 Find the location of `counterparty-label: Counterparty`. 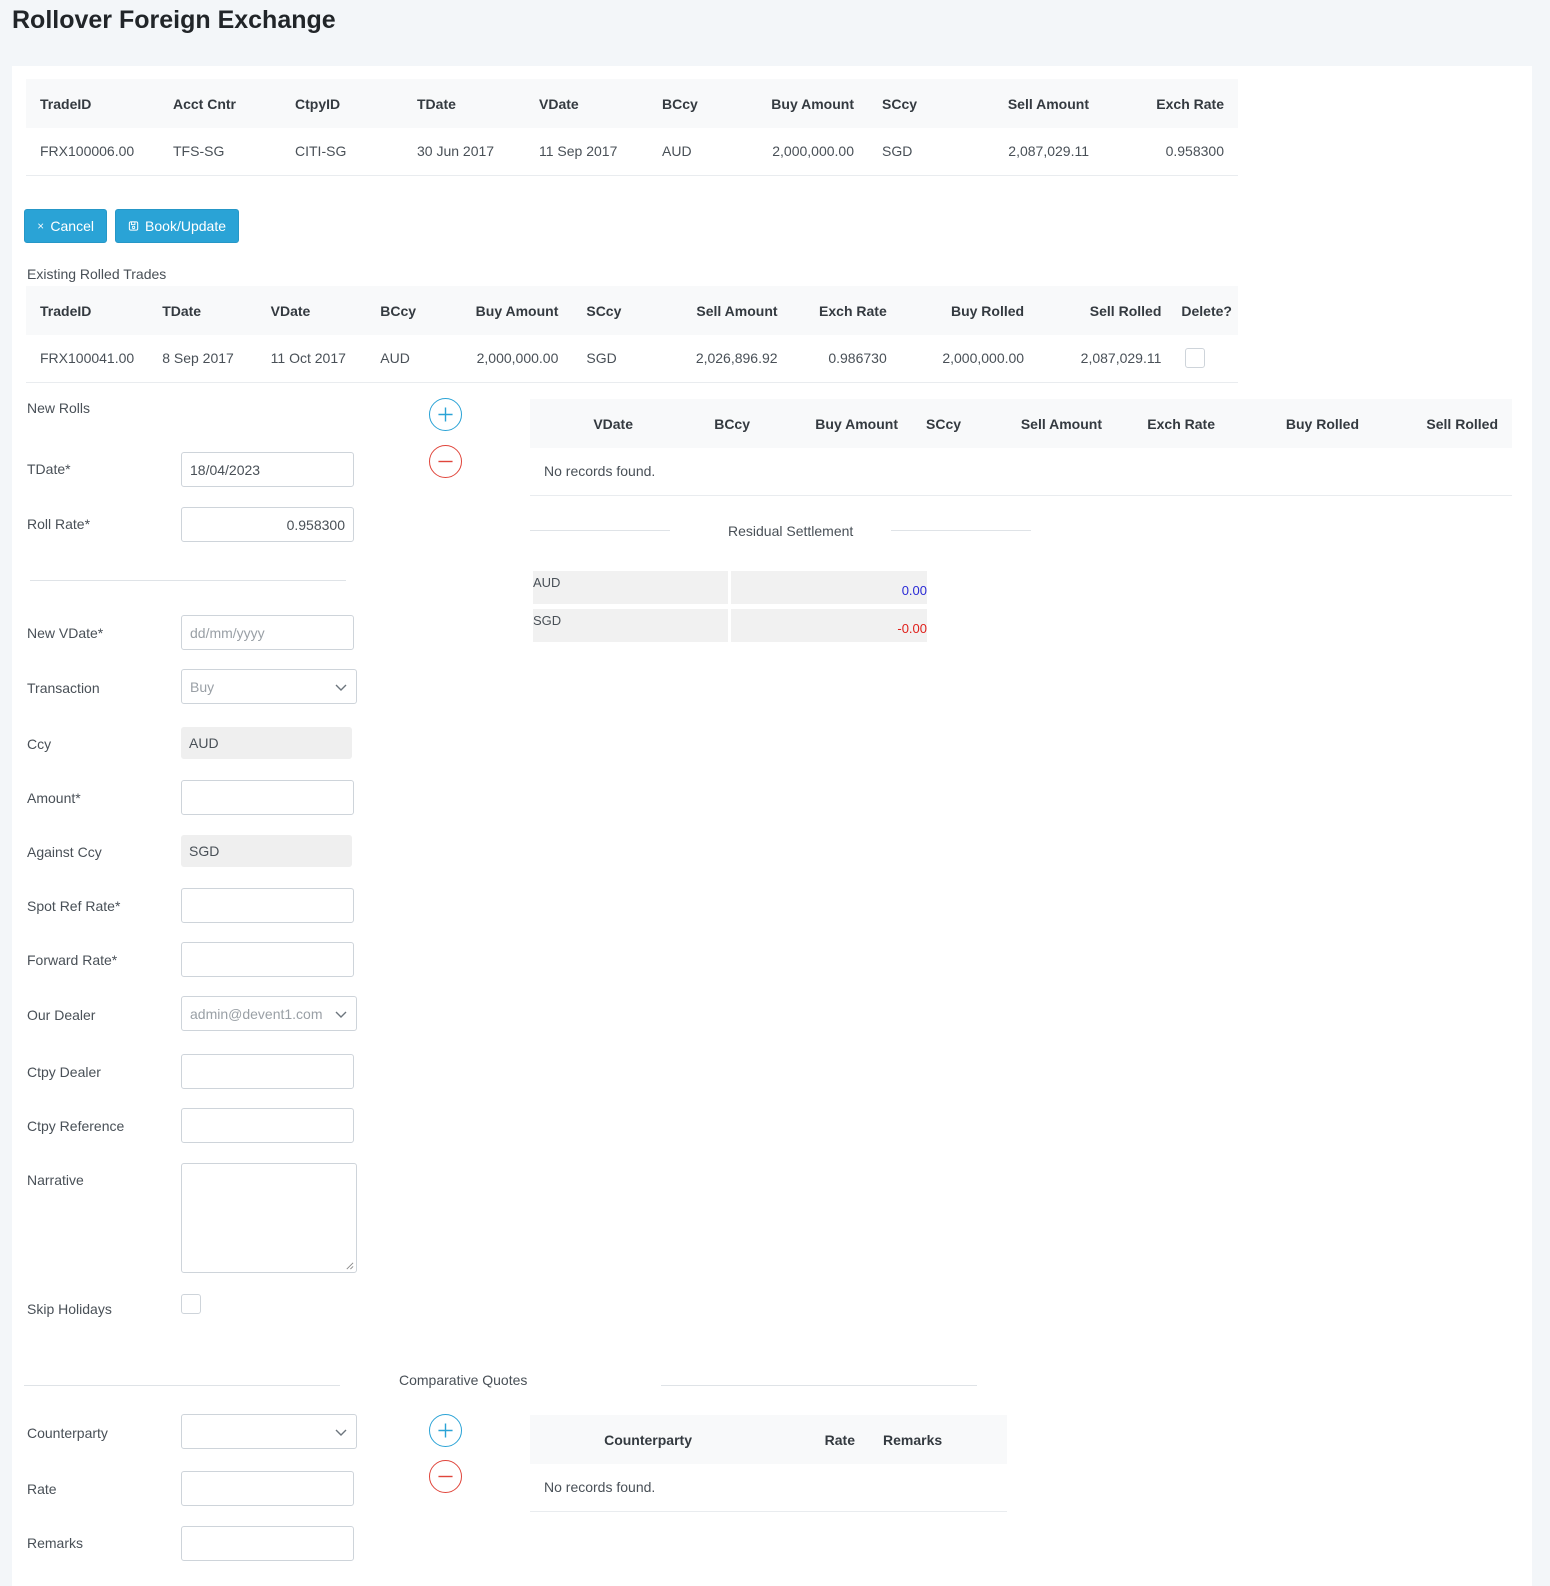

counterparty-label: Counterparty is located at coordinates (67, 1433).